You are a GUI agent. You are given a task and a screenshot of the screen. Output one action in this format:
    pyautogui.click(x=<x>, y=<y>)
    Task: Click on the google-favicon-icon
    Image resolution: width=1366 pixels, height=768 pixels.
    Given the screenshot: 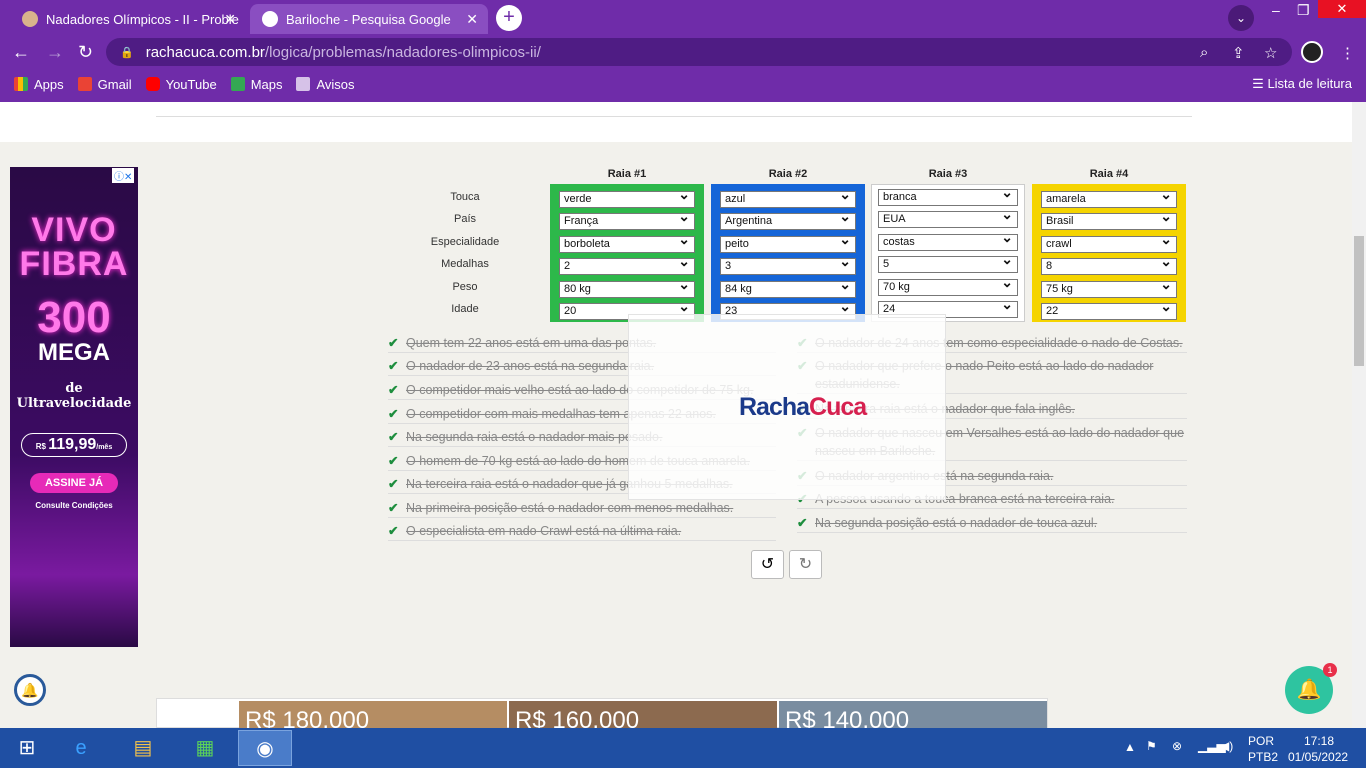 What is the action you would take?
    pyautogui.click(x=270, y=19)
    